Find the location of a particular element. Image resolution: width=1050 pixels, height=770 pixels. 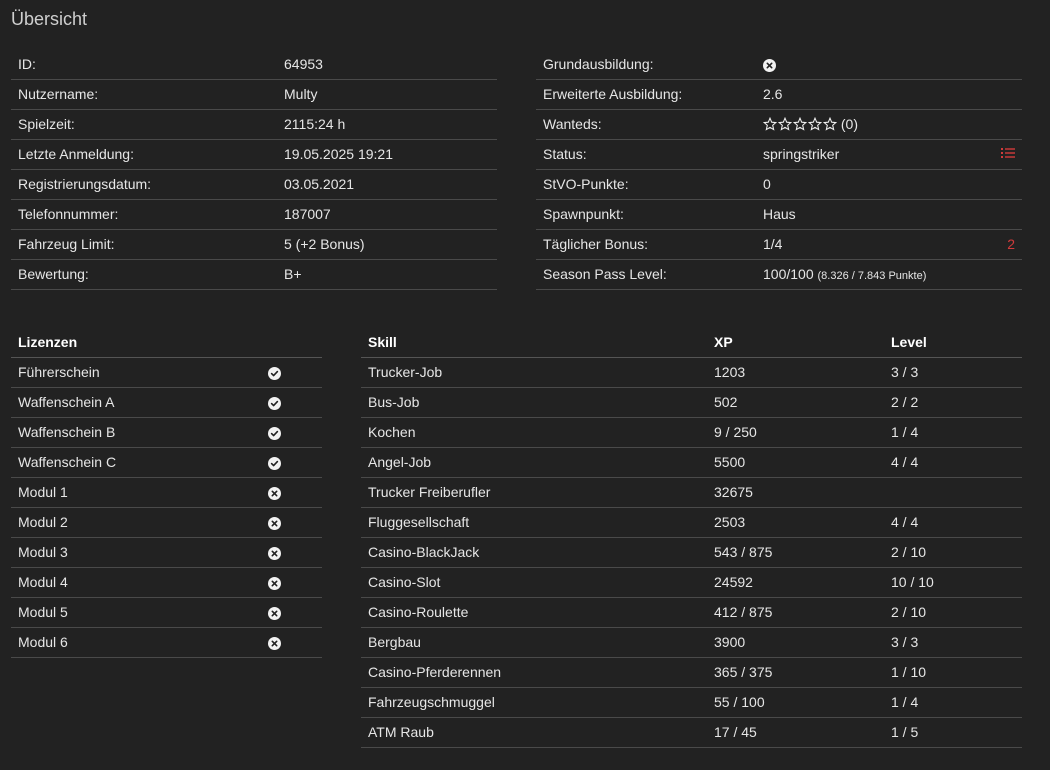

skill-row: Trucker-Job 1203 3 / 3 is located at coordinates (691, 372).